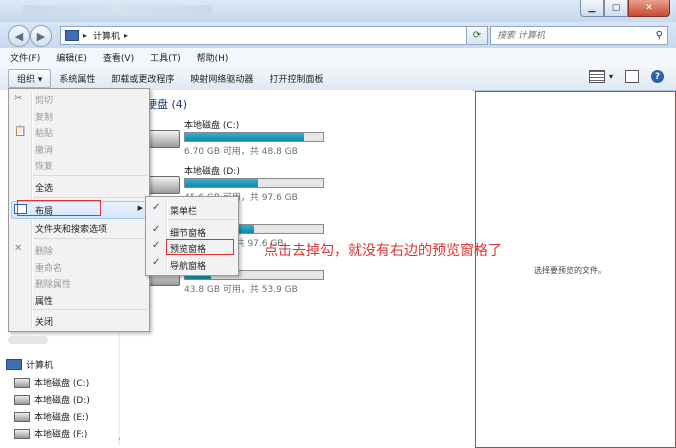 This screenshot has height=448, width=676. Describe the element at coordinates (18, 98) in the screenshot. I see `cut-icon: ✂` at that location.